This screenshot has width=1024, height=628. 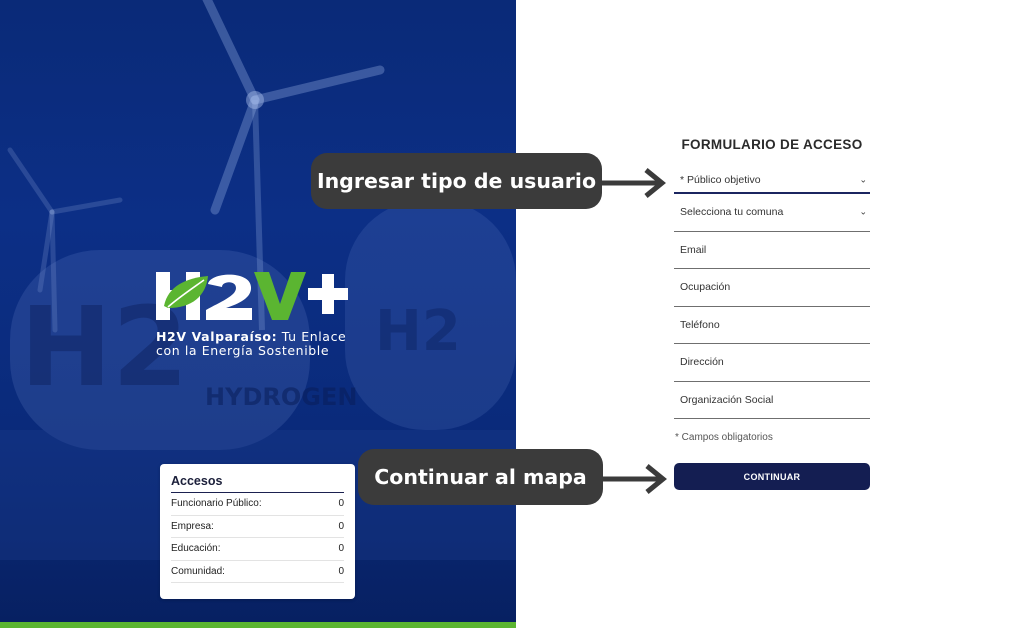 I want to click on tagline-bold: H2V Valparaíso:, so click(x=217, y=336).